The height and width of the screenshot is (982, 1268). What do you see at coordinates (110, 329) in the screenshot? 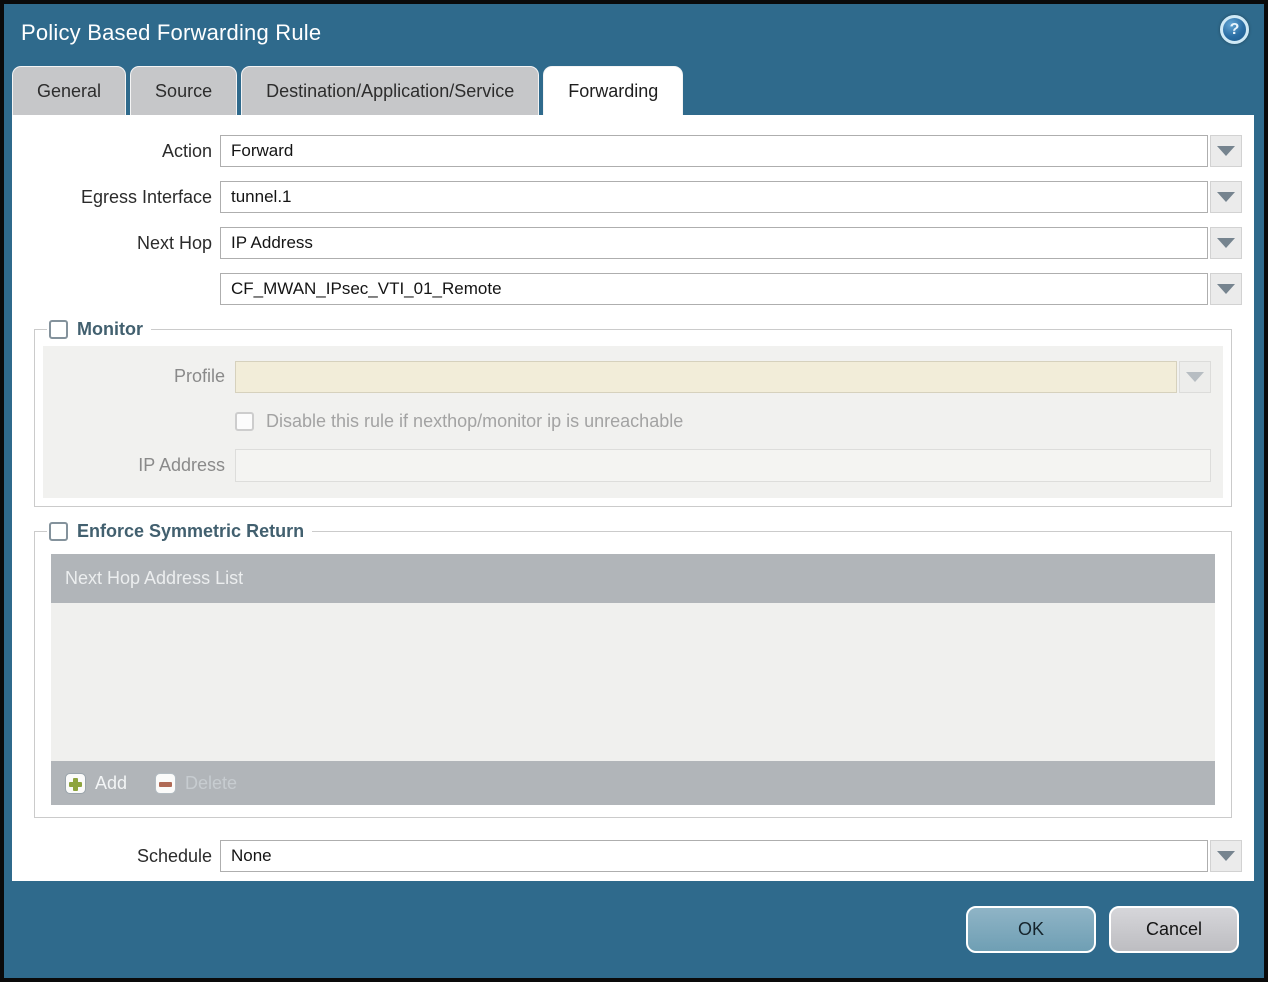
I see `monitor-title: Monitor` at bounding box center [110, 329].